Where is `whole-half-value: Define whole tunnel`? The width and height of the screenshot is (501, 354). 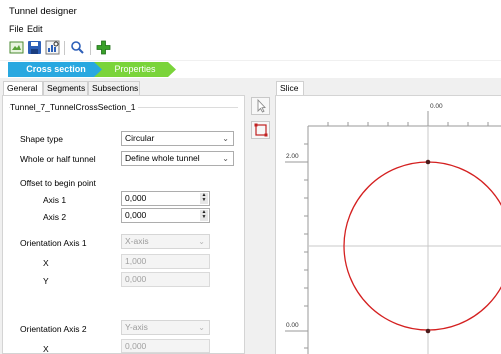 whole-half-value: Define whole tunnel is located at coordinates (162, 158).